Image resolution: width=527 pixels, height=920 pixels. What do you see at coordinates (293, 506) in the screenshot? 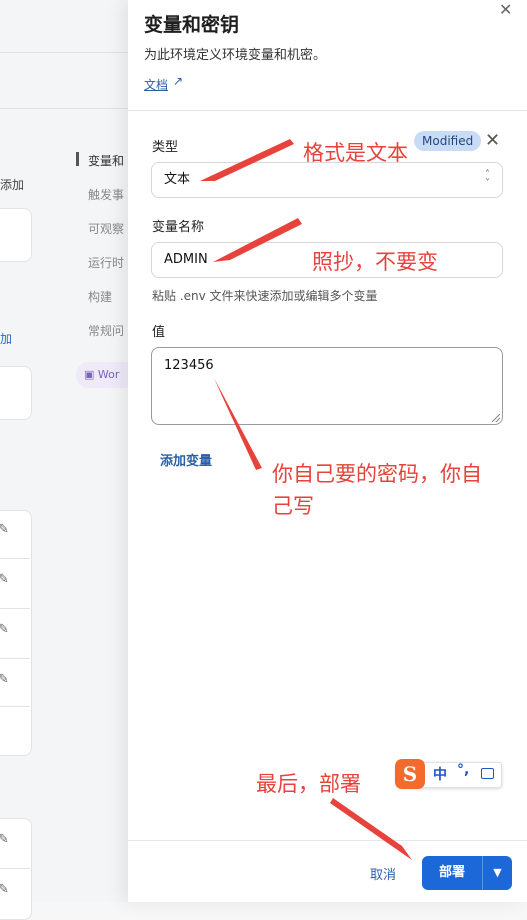
I see `annotation-password-2: 己写` at bounding box center [293, 506].